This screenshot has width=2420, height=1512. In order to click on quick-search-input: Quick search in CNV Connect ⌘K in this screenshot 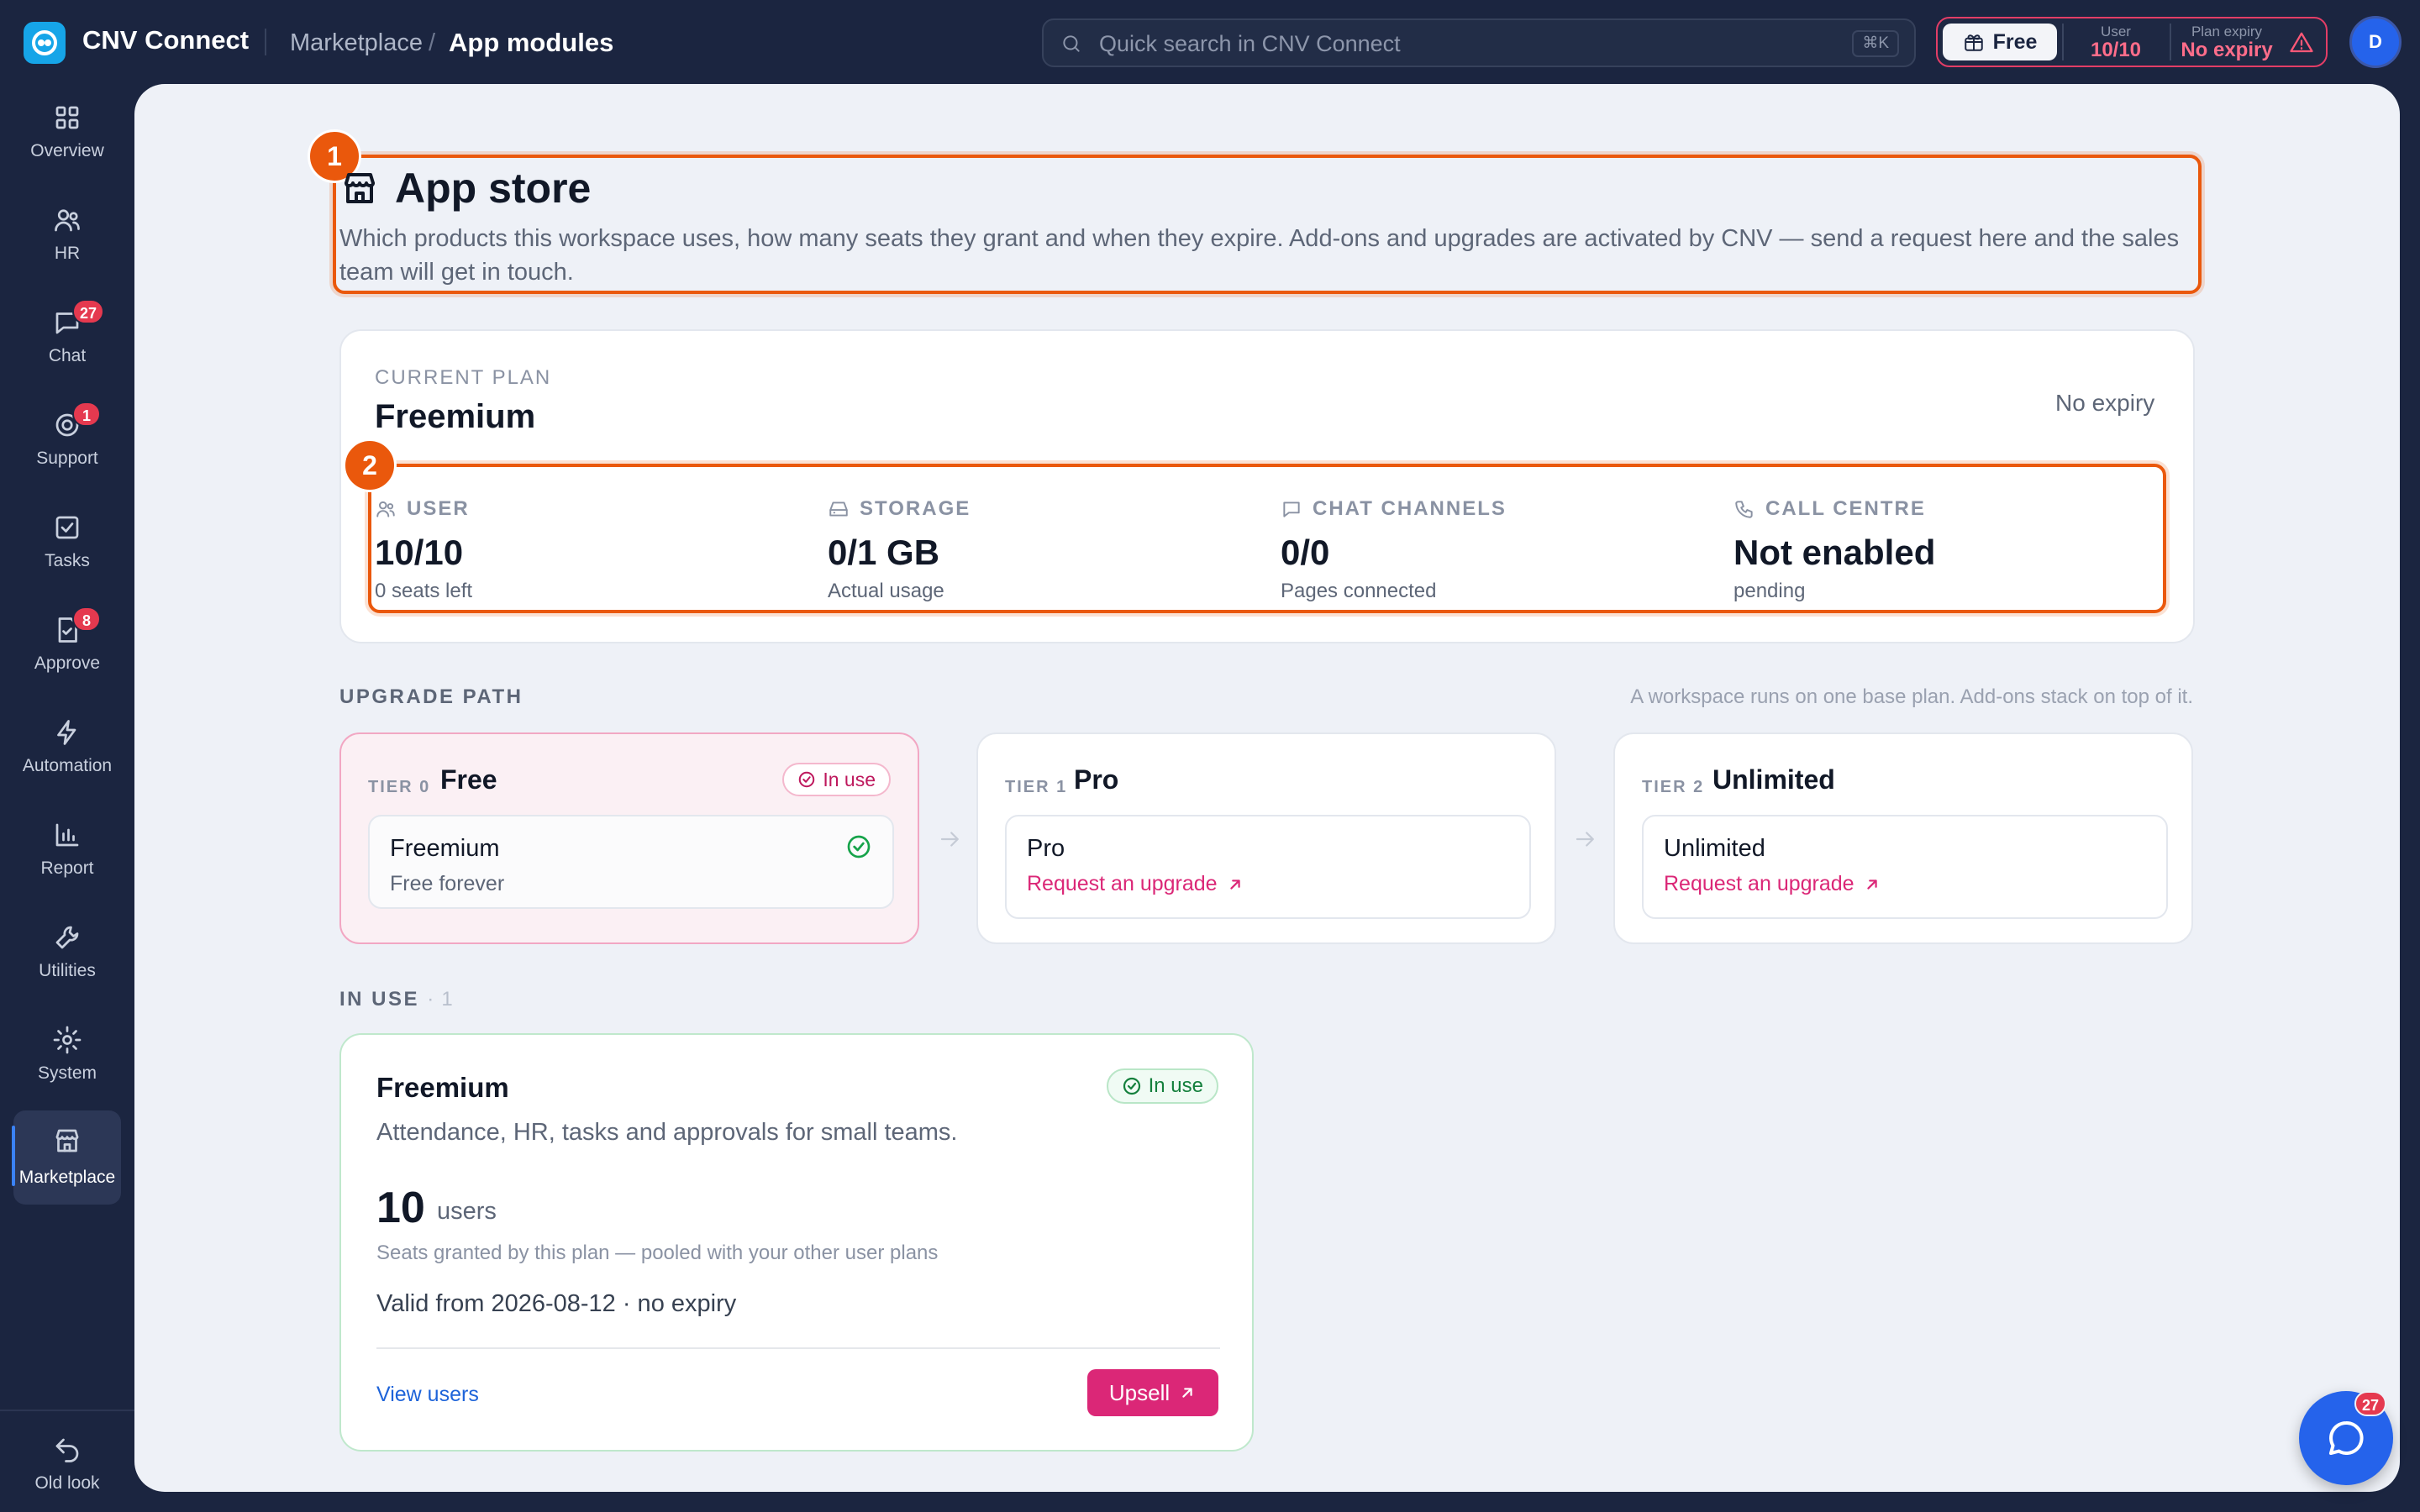, I will do `click(1479, 42)`.